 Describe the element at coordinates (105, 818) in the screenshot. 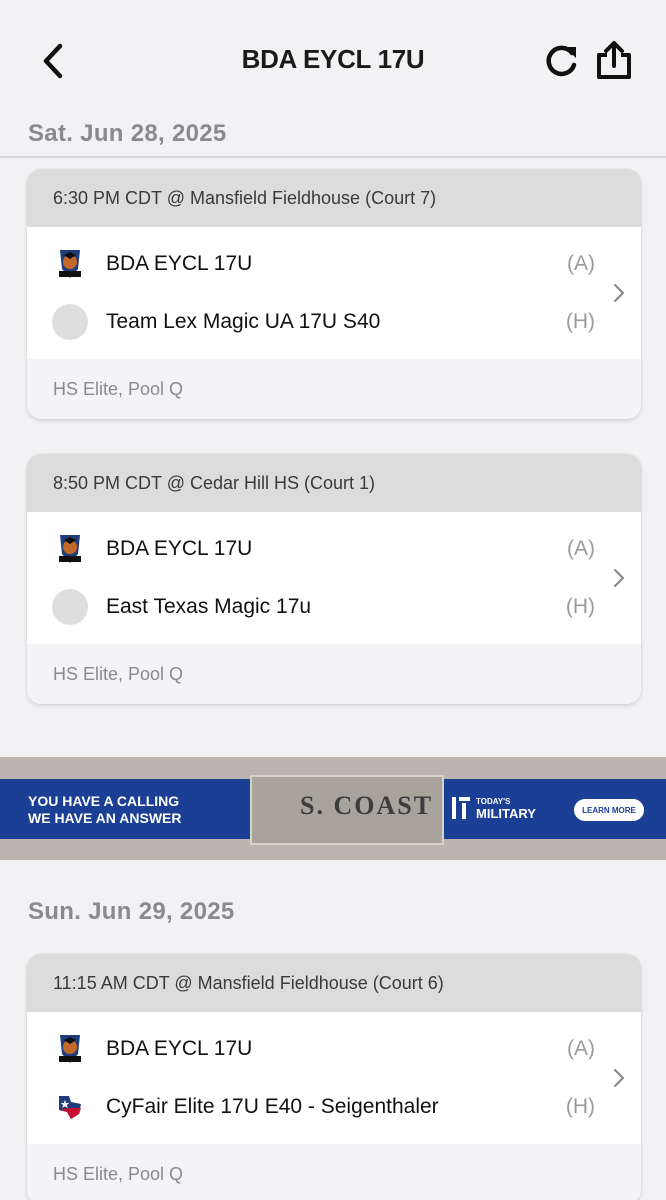

I see `ad-headline-line2: WE HAVE AN ANSWER` at that location.